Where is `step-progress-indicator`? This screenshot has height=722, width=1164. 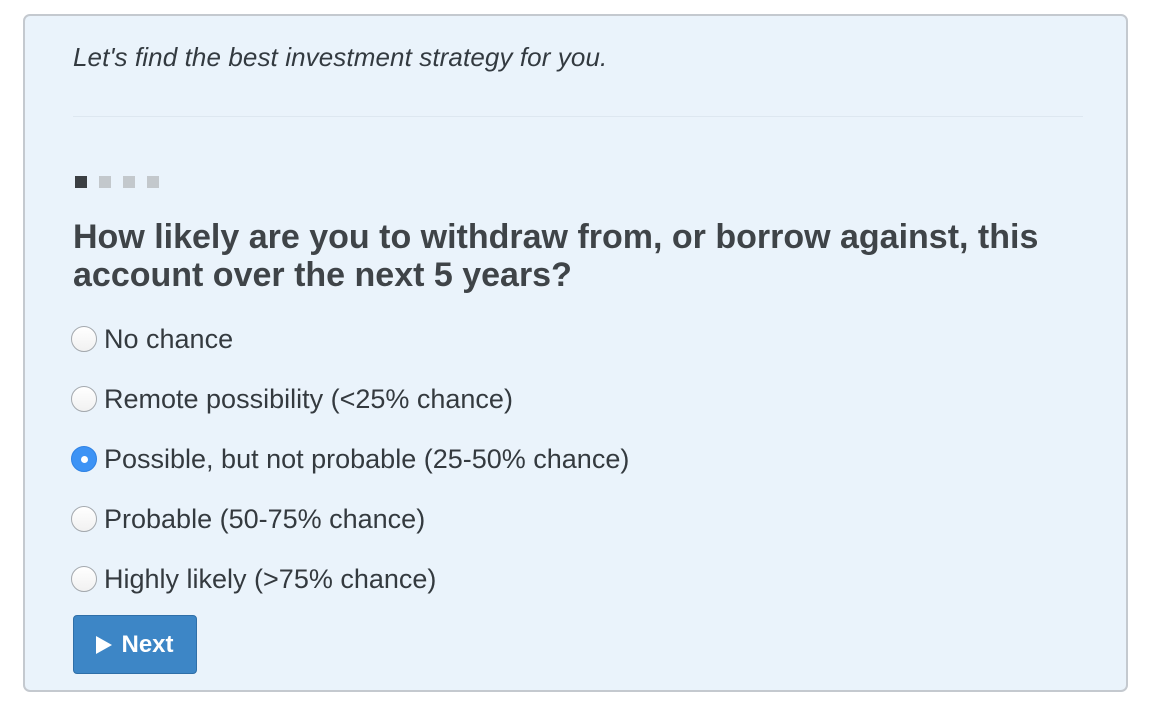 step-progress-indicator is located at coordinates (123, 182).